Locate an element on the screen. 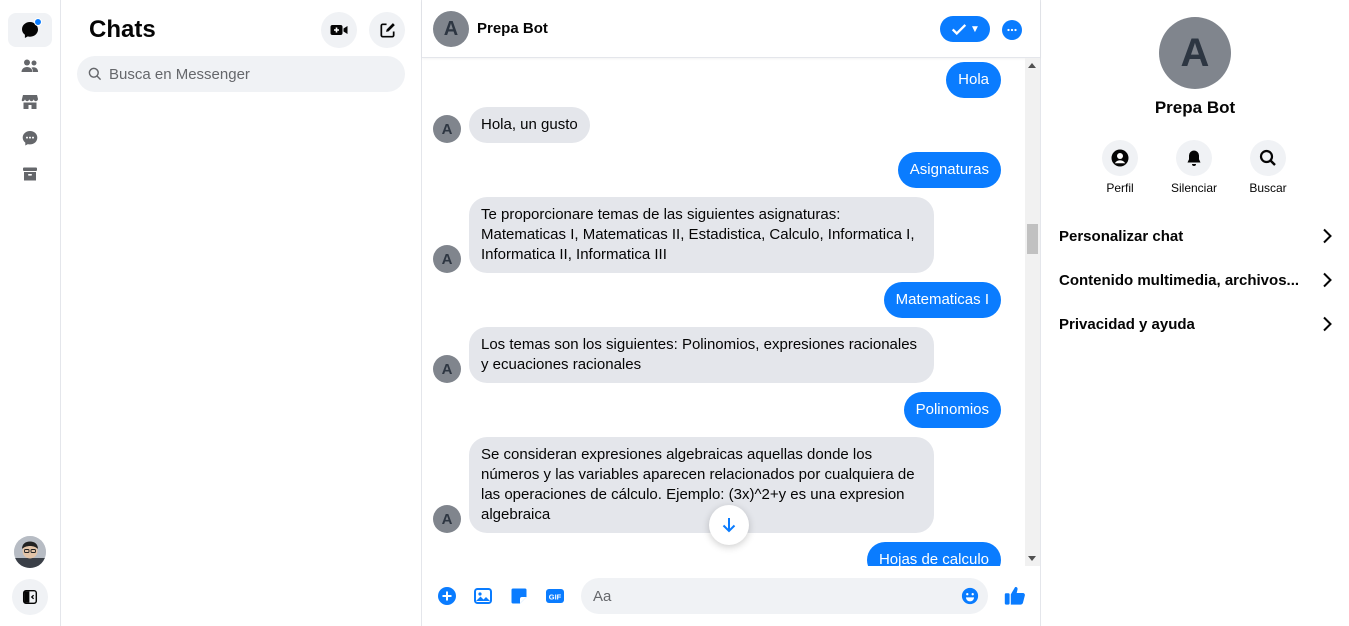 This screenshot has width=1349, height=626. search-action: Buscar is located at coordinates (1268, 167).